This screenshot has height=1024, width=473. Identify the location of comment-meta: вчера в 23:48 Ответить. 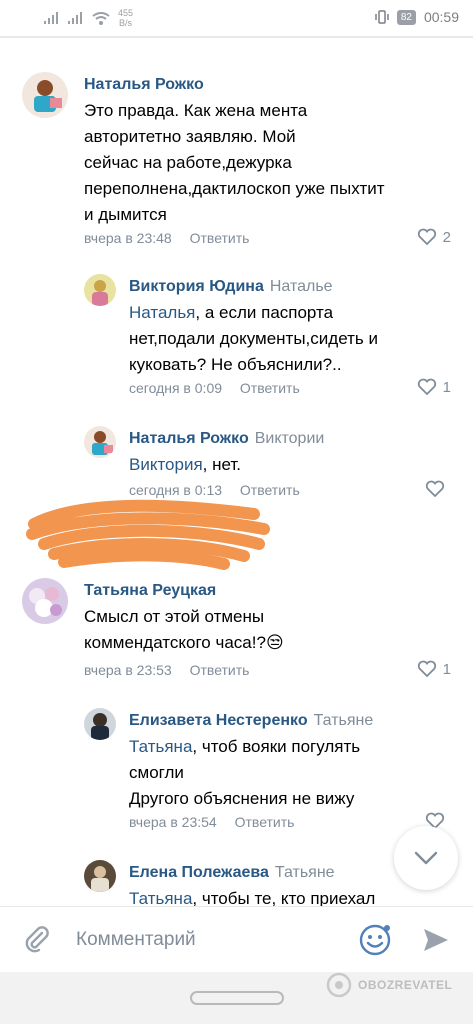
(166, 238).